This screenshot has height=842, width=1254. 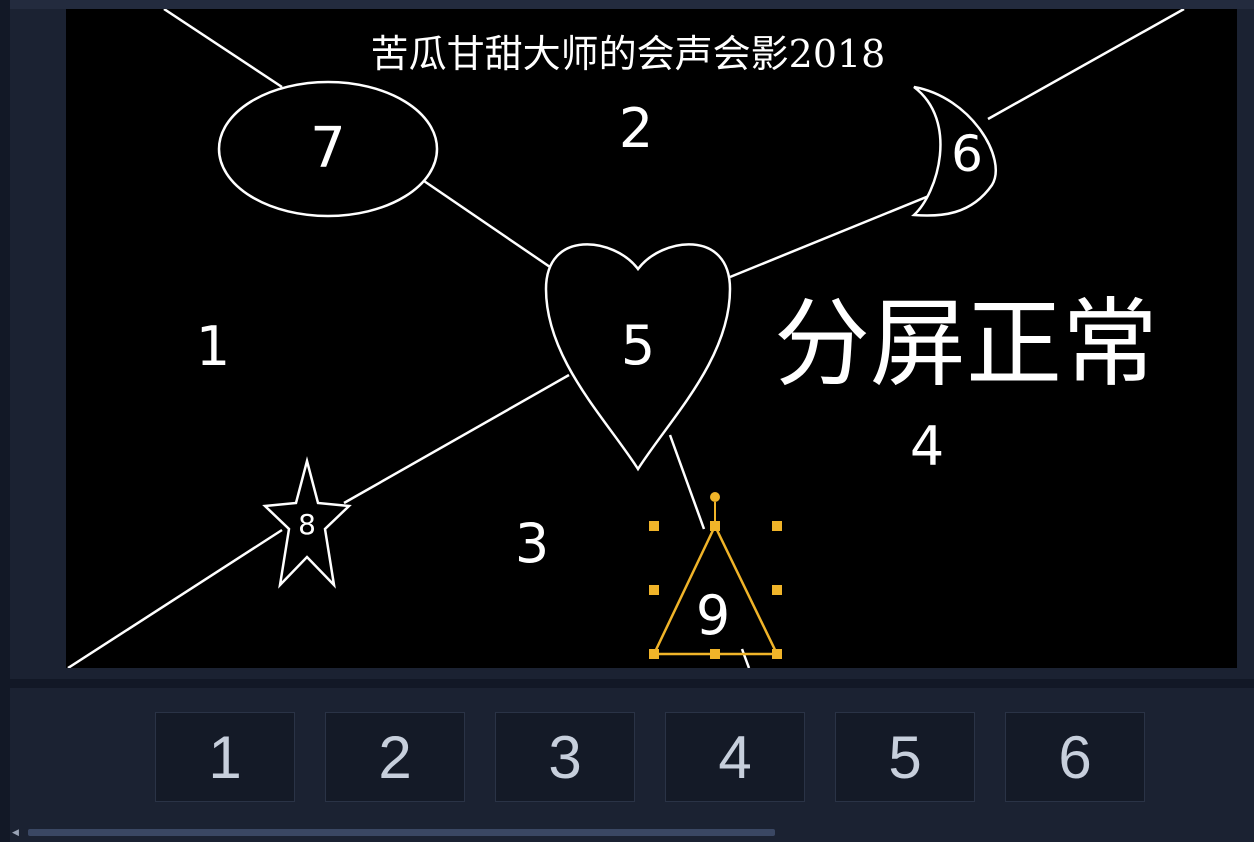 I want to click on region-label-4: 4, so click(x=927, y=446).